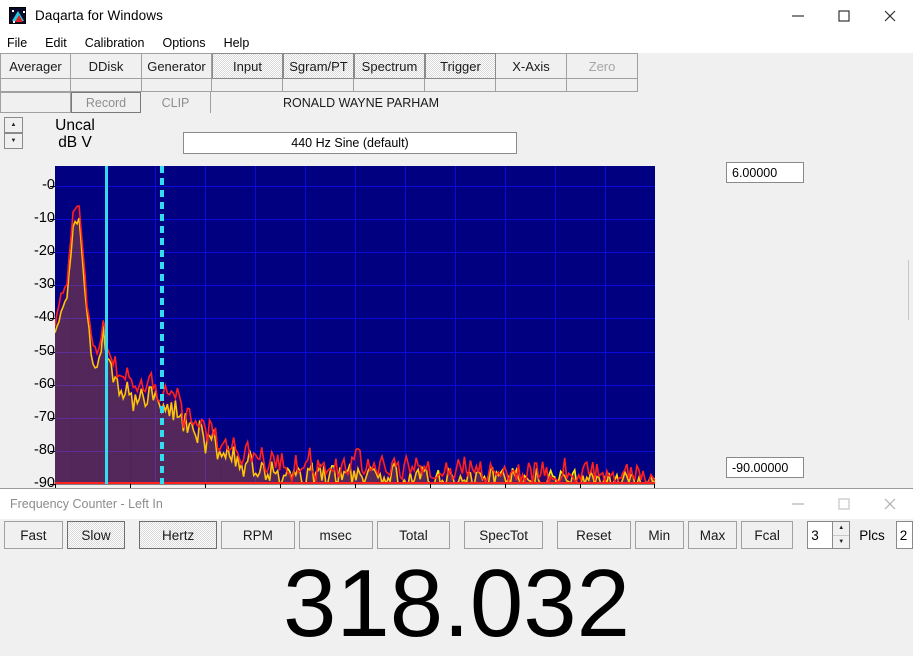  What do you see at coordinates (602, 85) in the screenshot?
I see `tab-strip-zero` at bounding box center [602, 85].